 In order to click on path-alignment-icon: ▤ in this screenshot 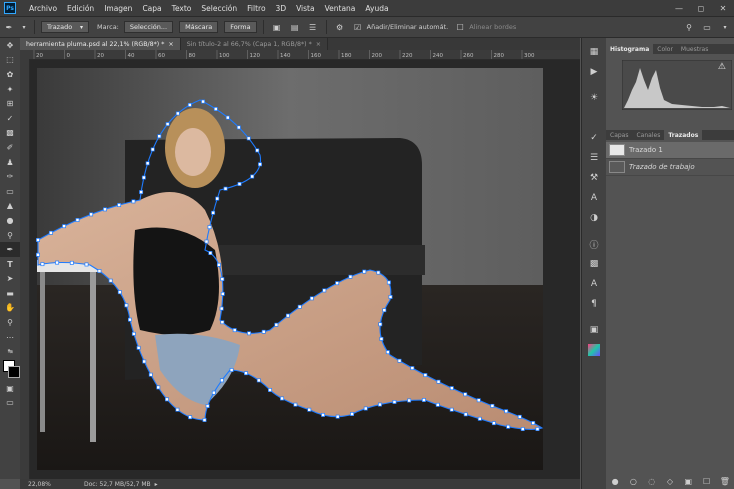, I will do `click(295, 27)`.